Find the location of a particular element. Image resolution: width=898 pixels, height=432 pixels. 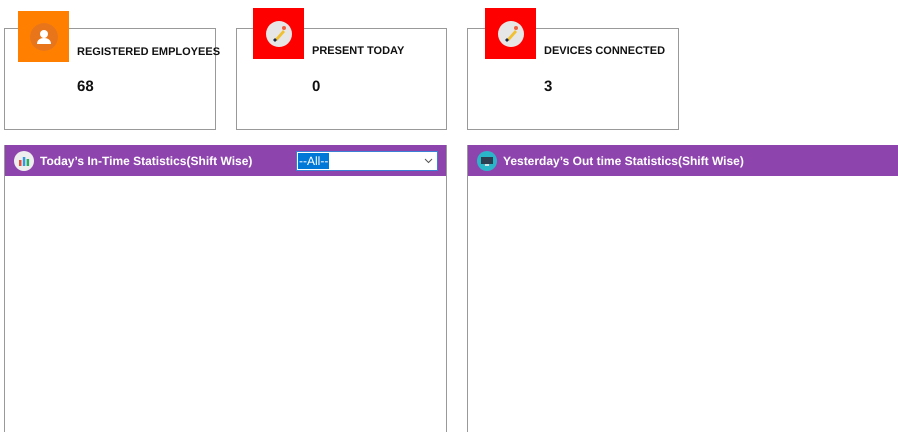

card-value: 68 is located at coordinates (85, 87).